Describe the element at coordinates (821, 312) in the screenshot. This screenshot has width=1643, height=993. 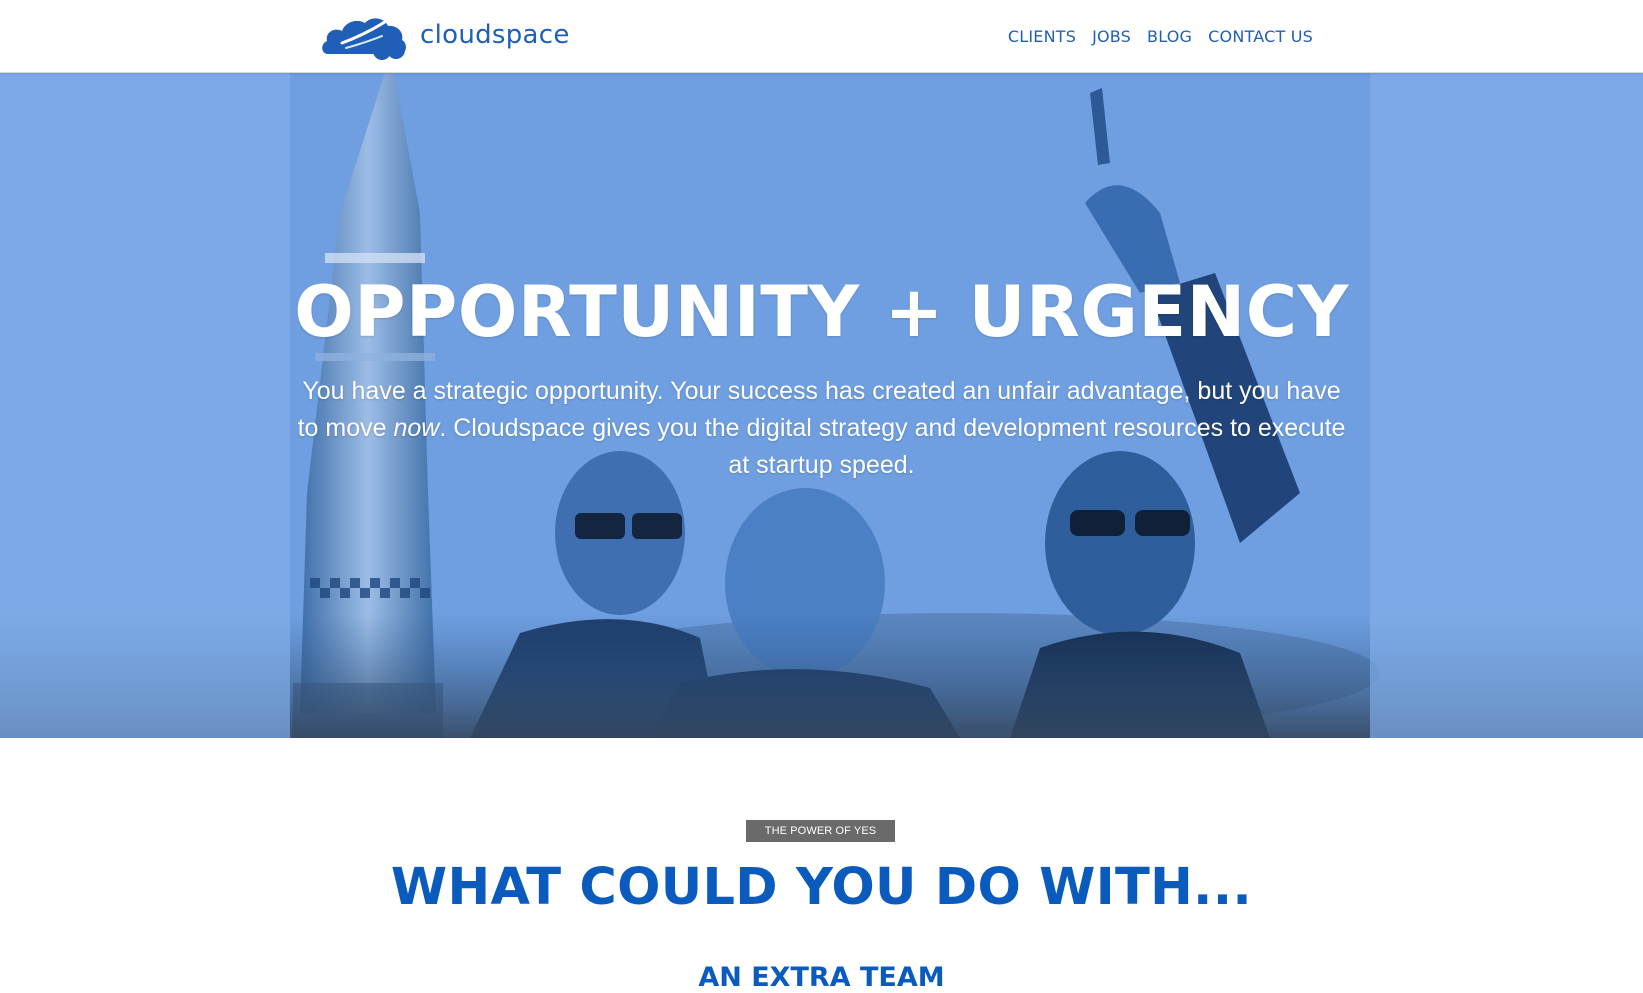
I see `hero-title: OPPORTUNITY + URGENCY` at that location.